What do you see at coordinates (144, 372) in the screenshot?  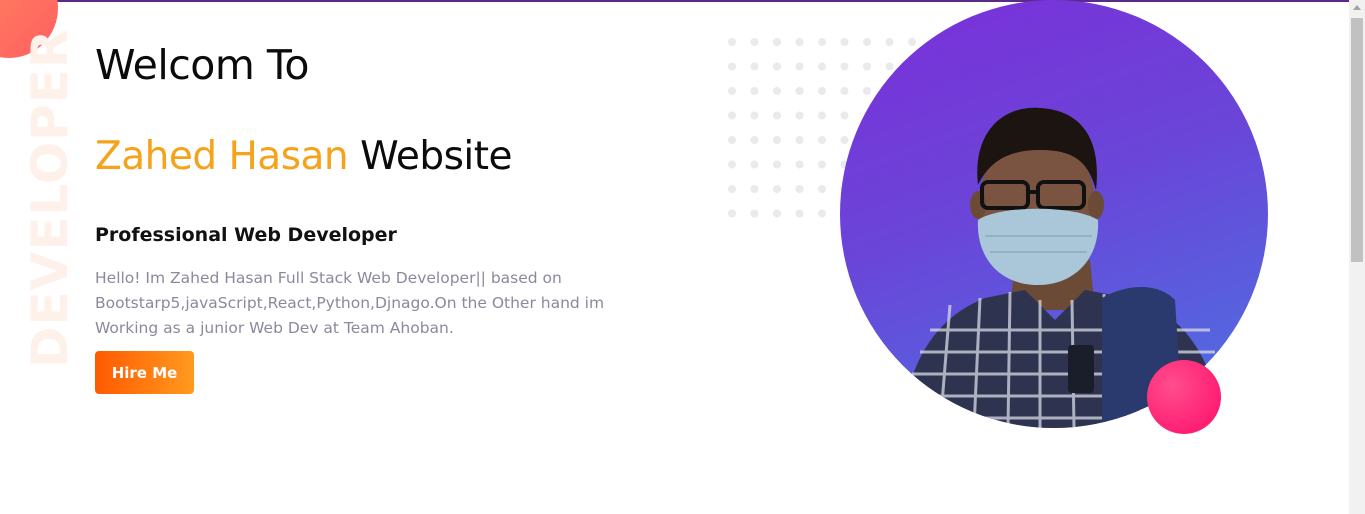 I see `hire-me-button: Hire Me` at bounding box center [144, 372].